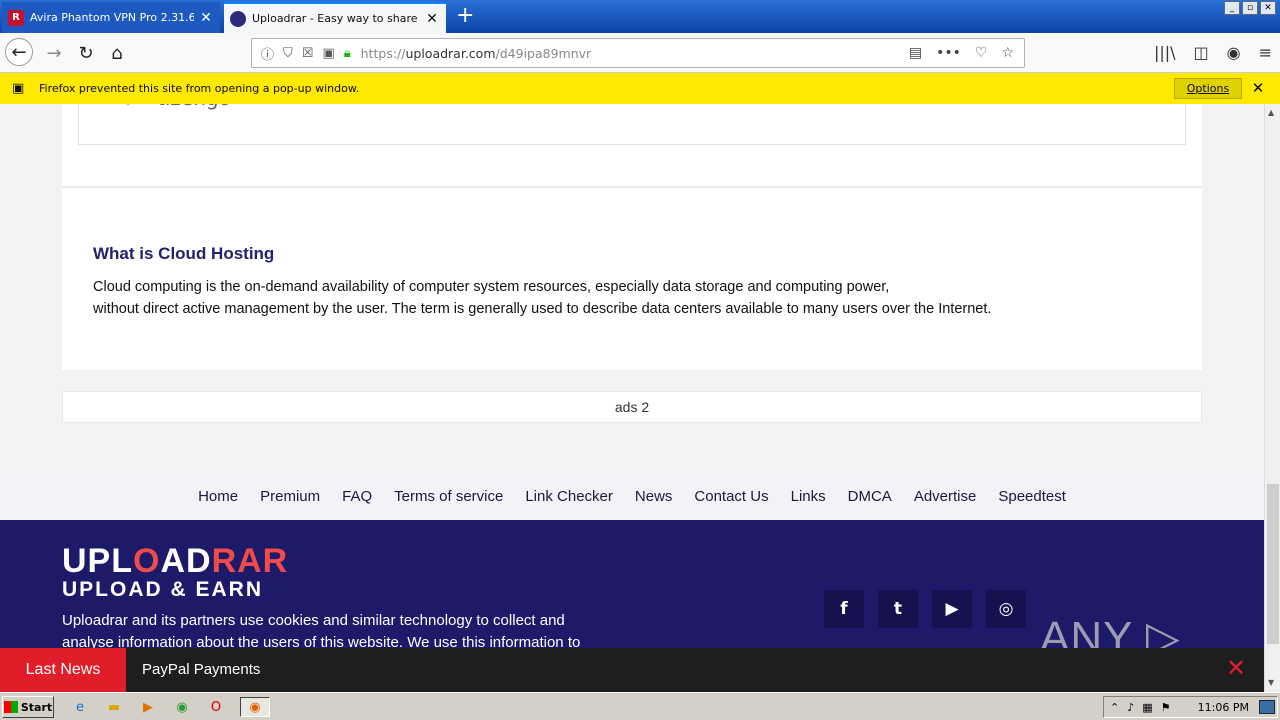 The height and width of the screenshot is (720, 1280). I want to click on scroll-up-icon: ▲, so click(1271, 112).